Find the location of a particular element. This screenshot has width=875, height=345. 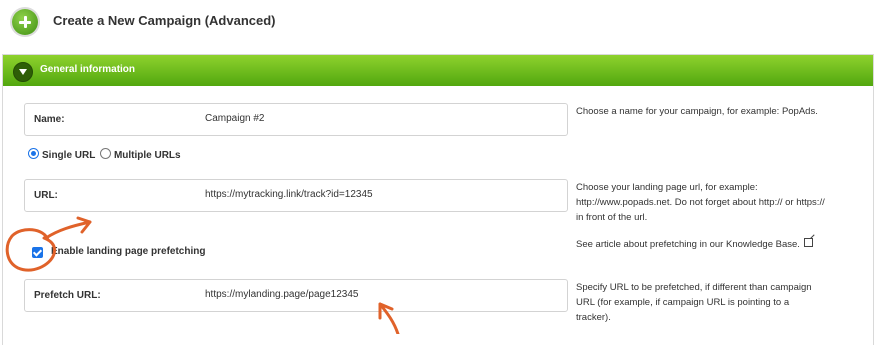

collapse-arrow-icon is located at coordinates (23, 72).